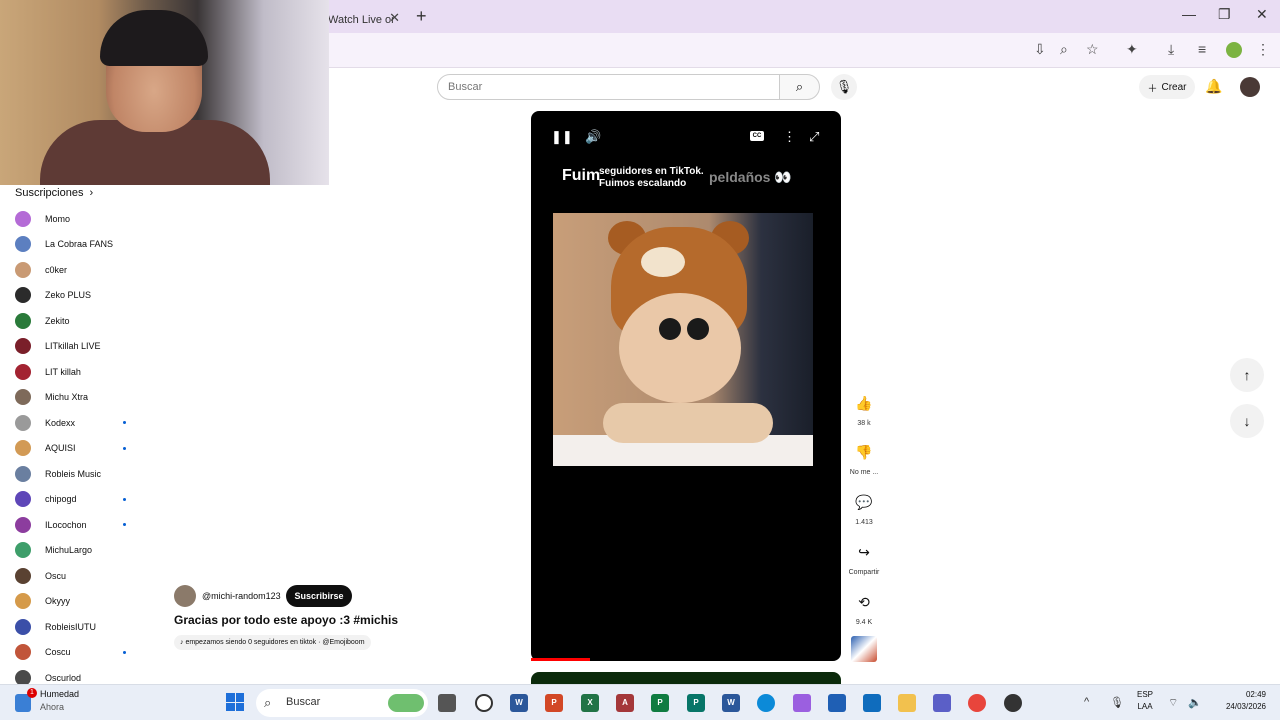  I want to click on sidebar-item: La Cobraa FANS, so click(75, 245).